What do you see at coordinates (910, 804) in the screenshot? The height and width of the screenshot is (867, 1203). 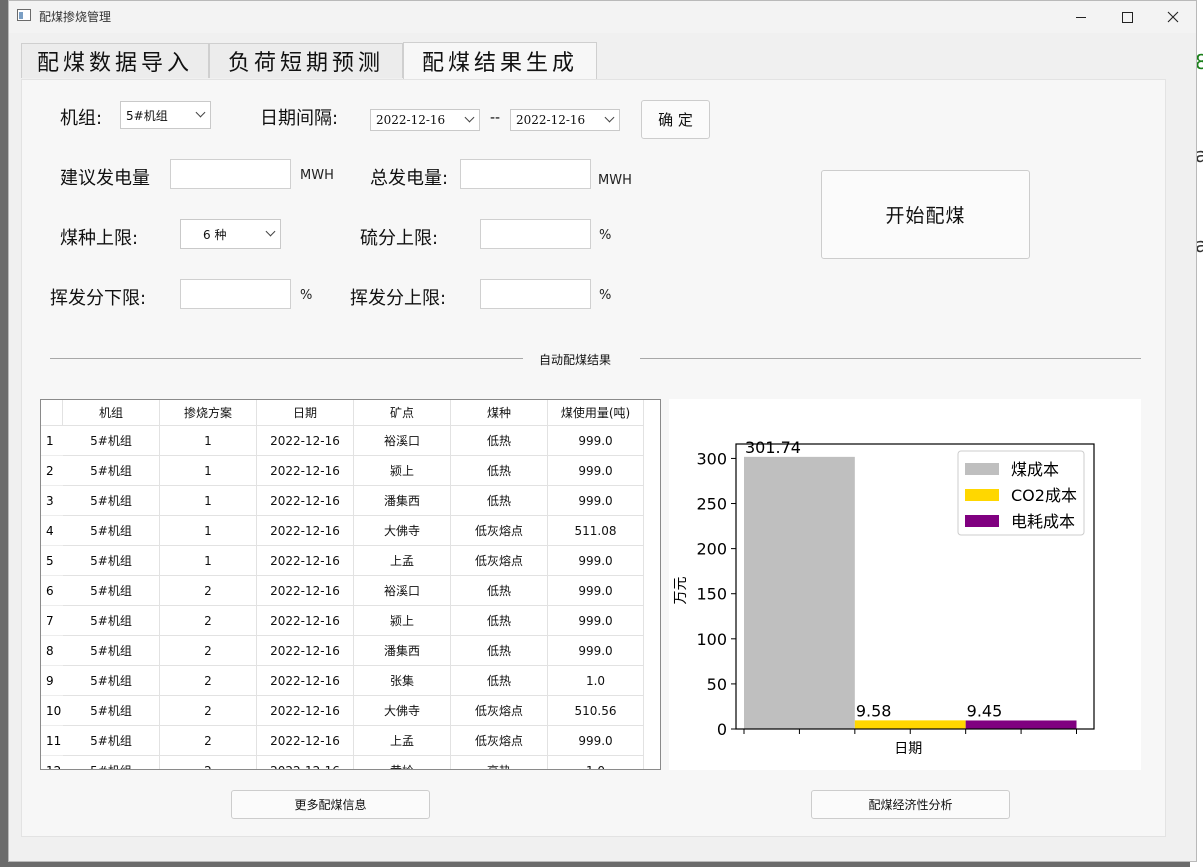 I see `economic-analysis-button: 配煤经济性分析` at bounding box center [910, 804].